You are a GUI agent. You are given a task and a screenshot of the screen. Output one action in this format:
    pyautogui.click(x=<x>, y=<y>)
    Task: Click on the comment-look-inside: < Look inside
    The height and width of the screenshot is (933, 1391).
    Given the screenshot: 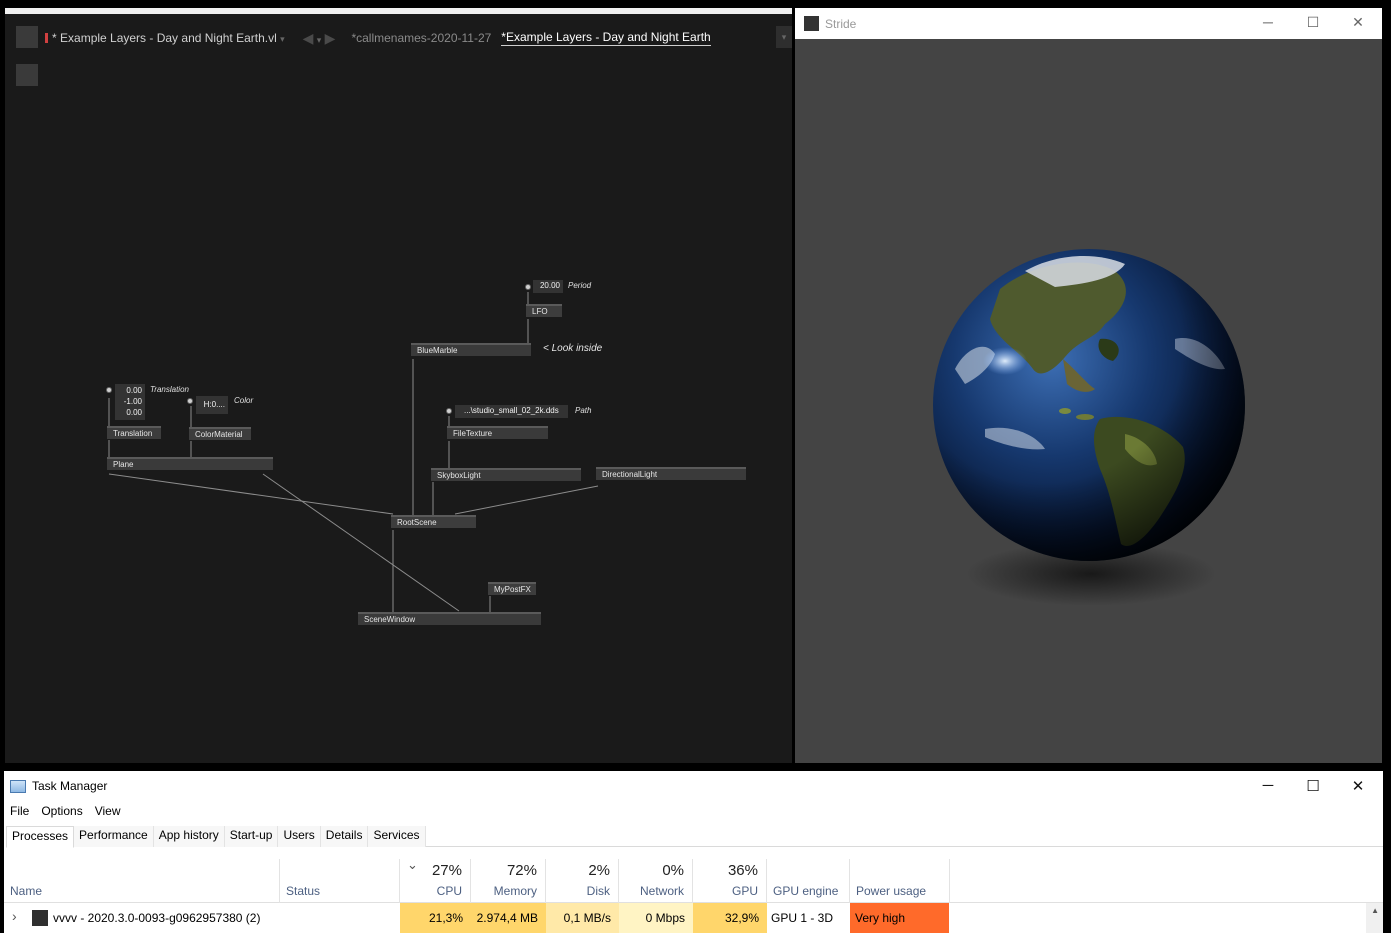 What is the action you would take?
    pyautogui.click(x=573, y=348)
    